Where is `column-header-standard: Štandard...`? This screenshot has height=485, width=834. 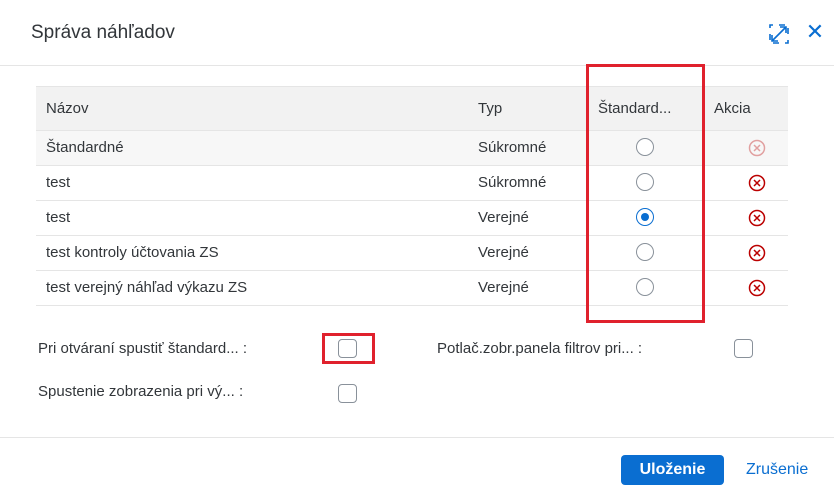 column-header-standard: Štandard... is located at coordinates (634, 109).